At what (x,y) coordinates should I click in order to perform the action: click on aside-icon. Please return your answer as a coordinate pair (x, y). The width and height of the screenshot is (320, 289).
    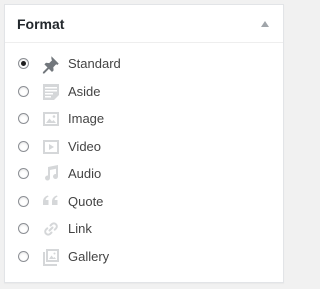
    Looking at the image, I should click on (51, 92).